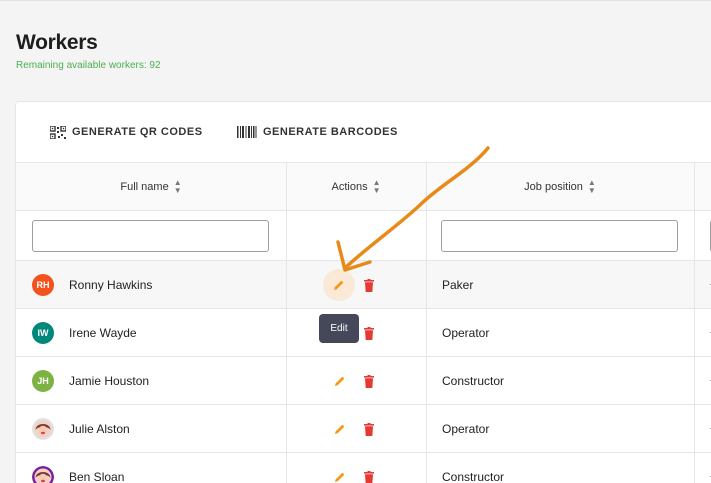  Describe the element at coordinates (144, 187) in the screenshot. I see `column-header-full-name-label: Full name` at that location.